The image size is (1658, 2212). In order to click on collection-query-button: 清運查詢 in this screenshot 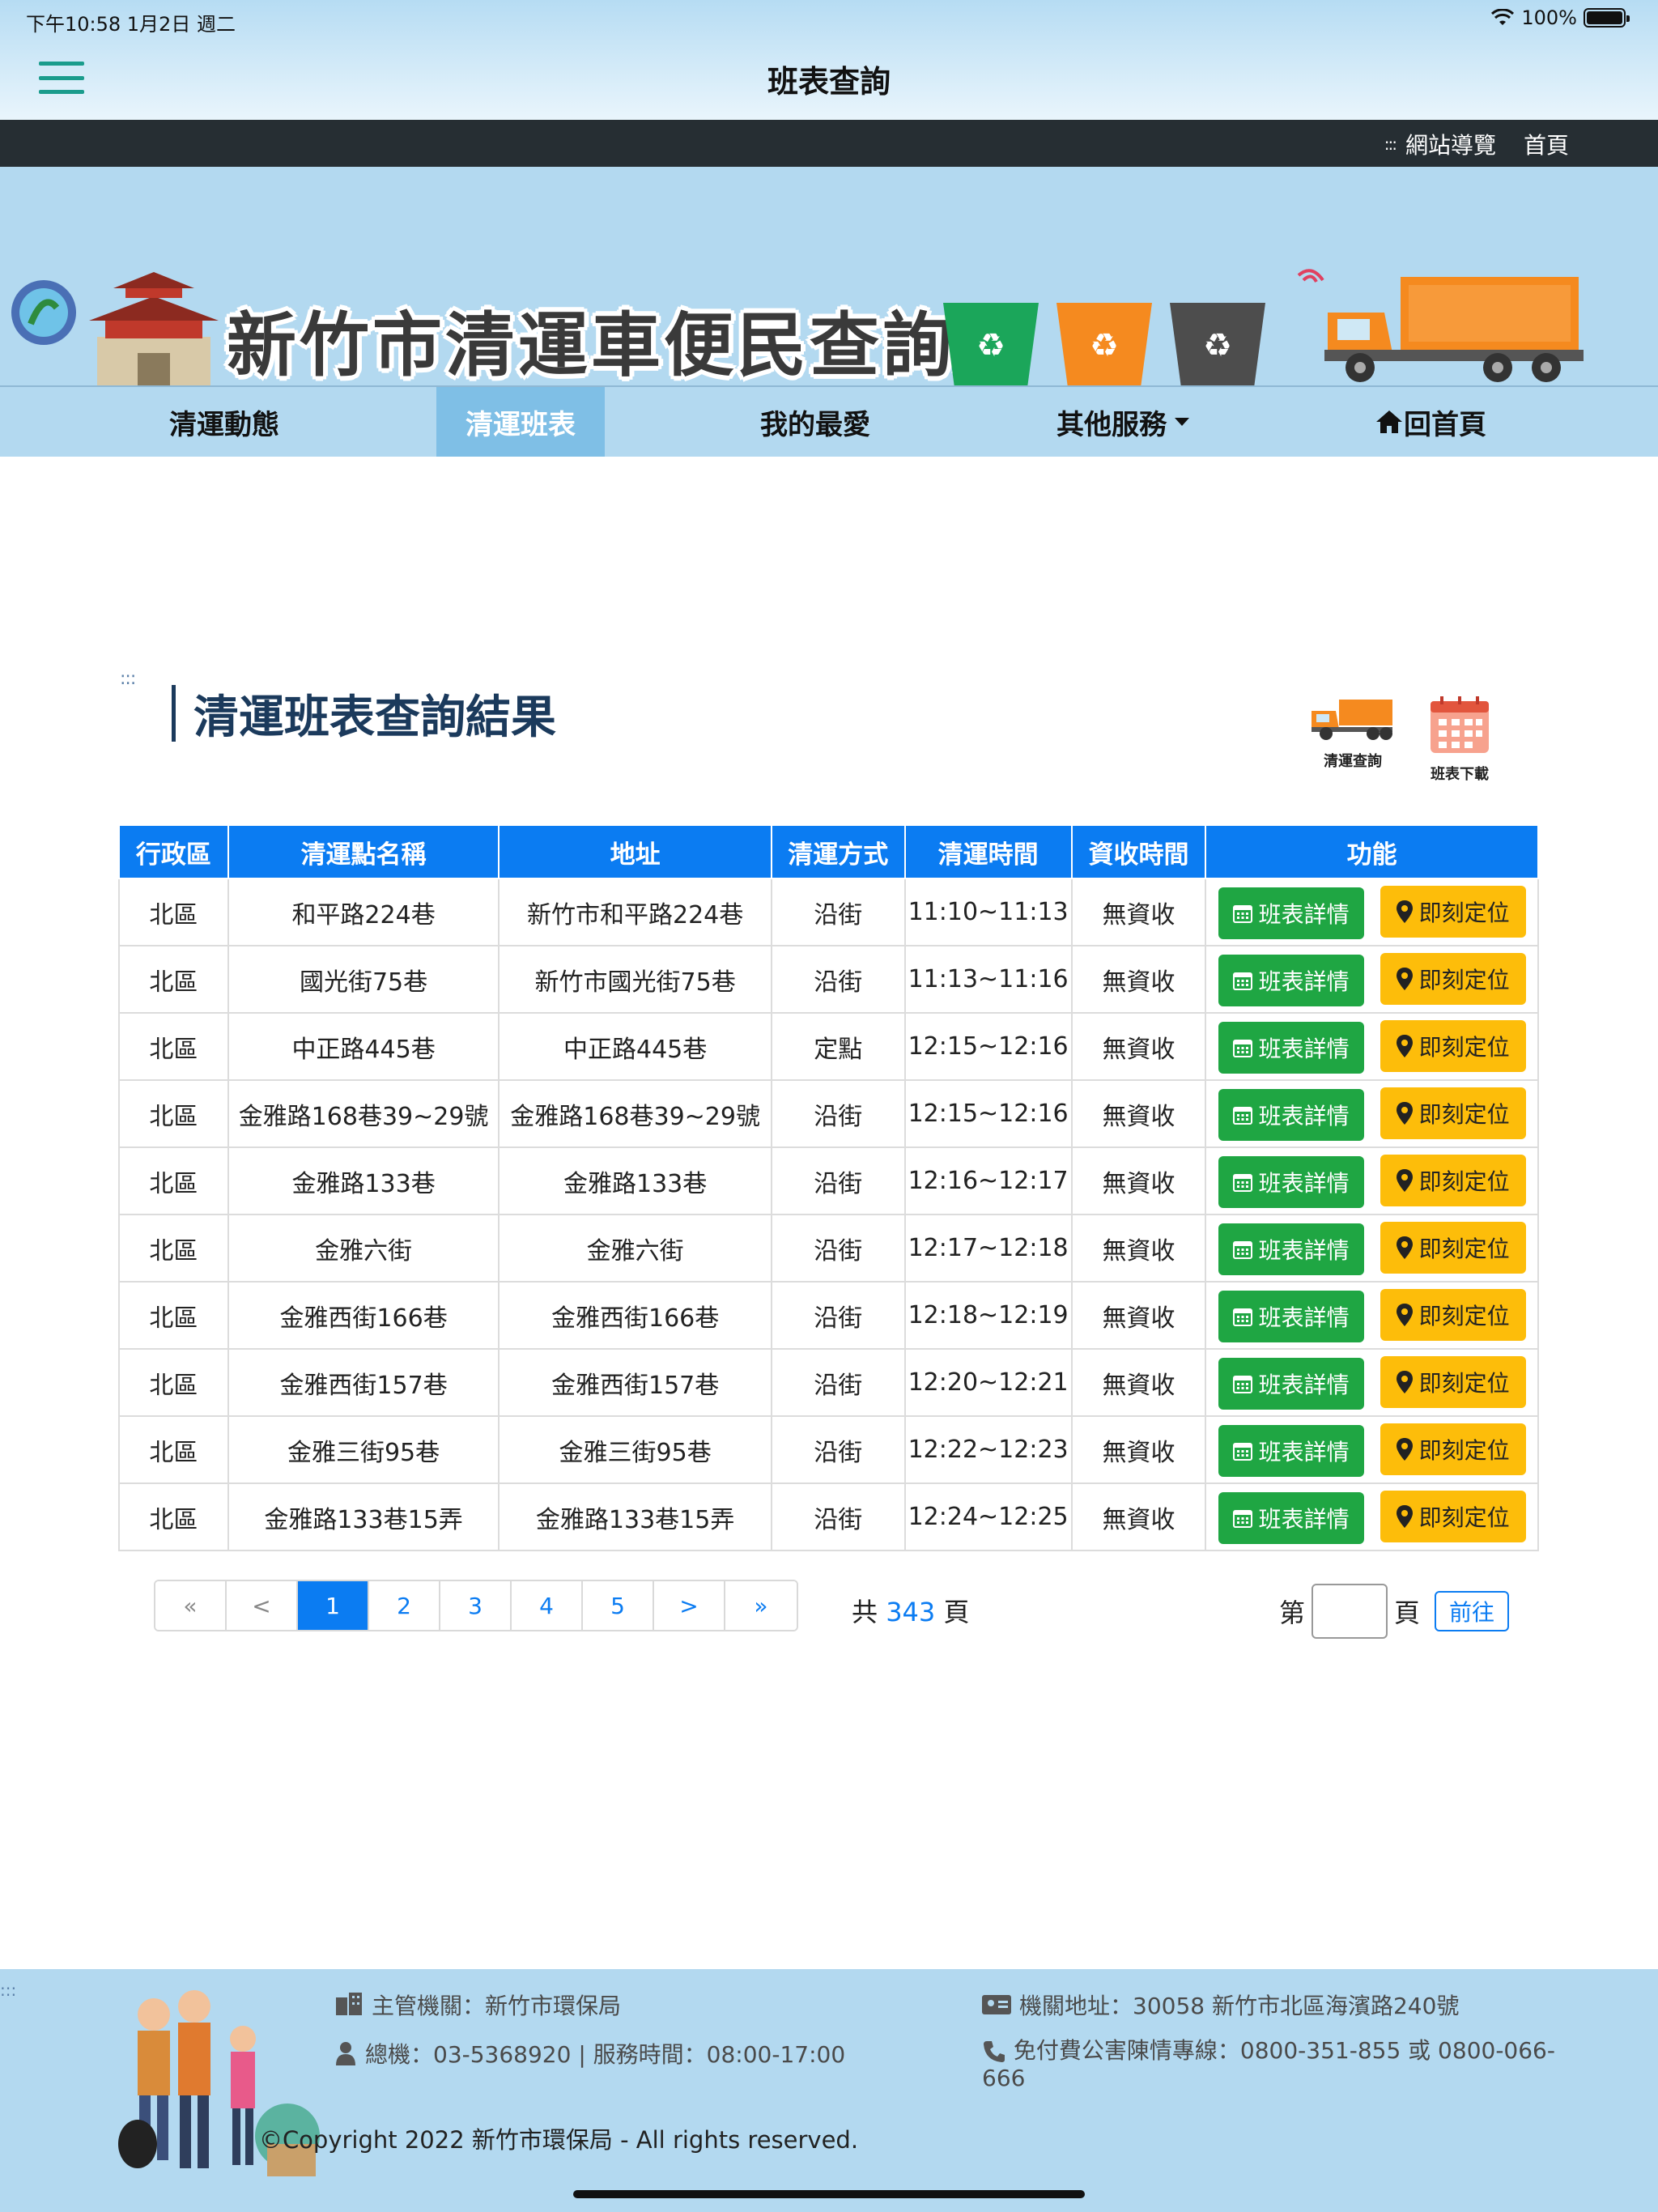, I will do `click(1352, 733)`.